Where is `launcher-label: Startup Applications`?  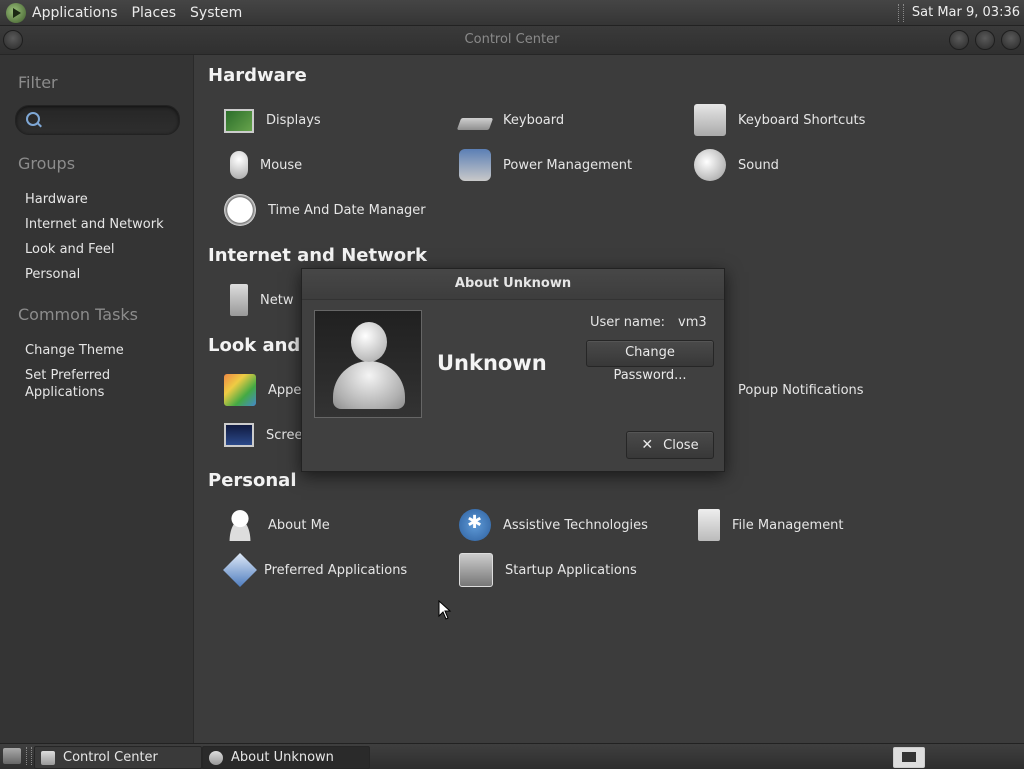
launcher-label: Startup Applications is located at coordinates (571, 570).